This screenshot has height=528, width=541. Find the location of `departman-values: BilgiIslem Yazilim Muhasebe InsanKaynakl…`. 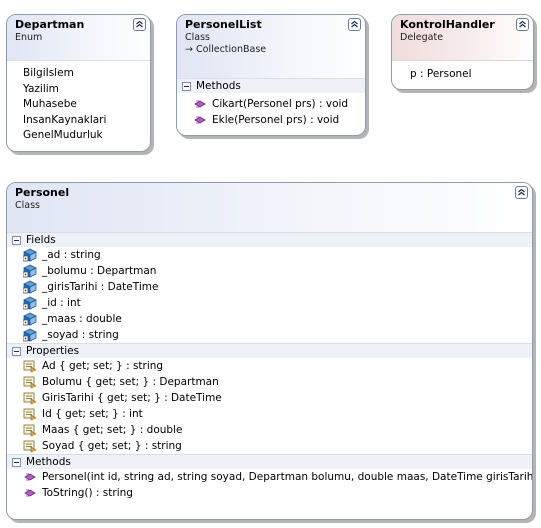

departman-values: BilgiIslem Yazilim Muhasebe InsanKaynakl… is located at coordinates (78, 104).